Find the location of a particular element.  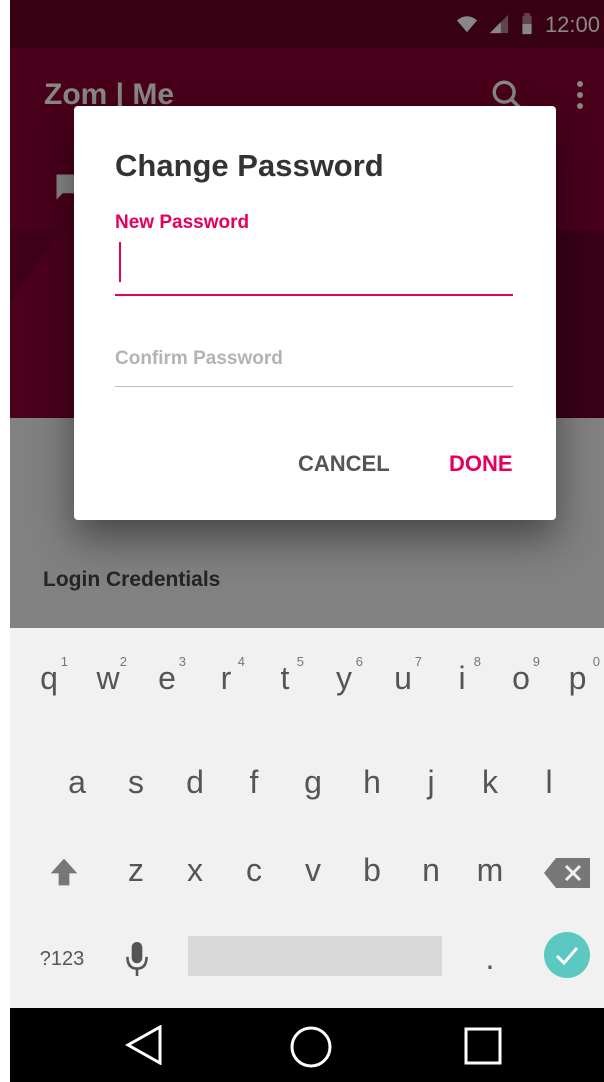

key-z: z is located at coordinates (136, 870).